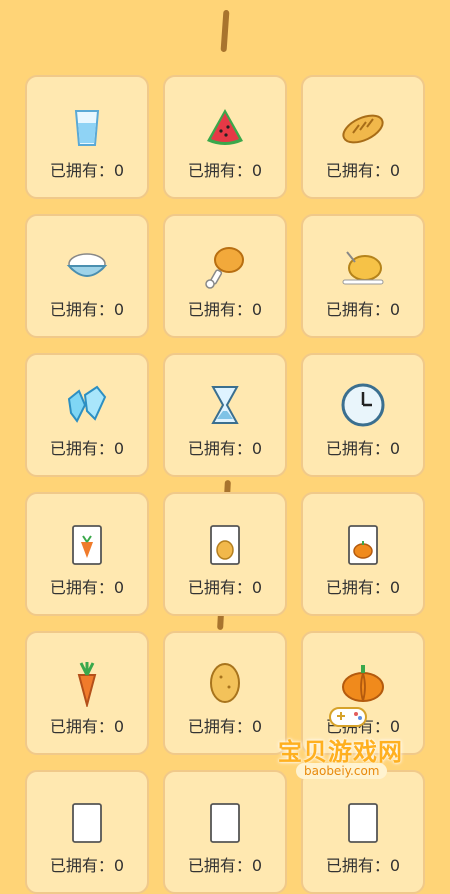 Image resolution: width=450 pixels, height=894 pixels. I want to click on vine-decoration, so click(225, 31).